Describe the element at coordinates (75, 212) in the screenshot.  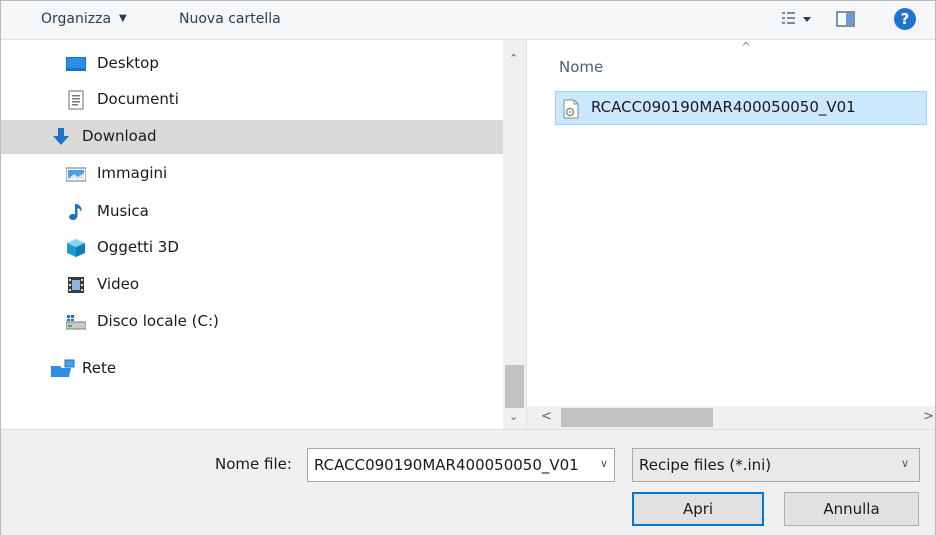
I see `music-icon` at that location.